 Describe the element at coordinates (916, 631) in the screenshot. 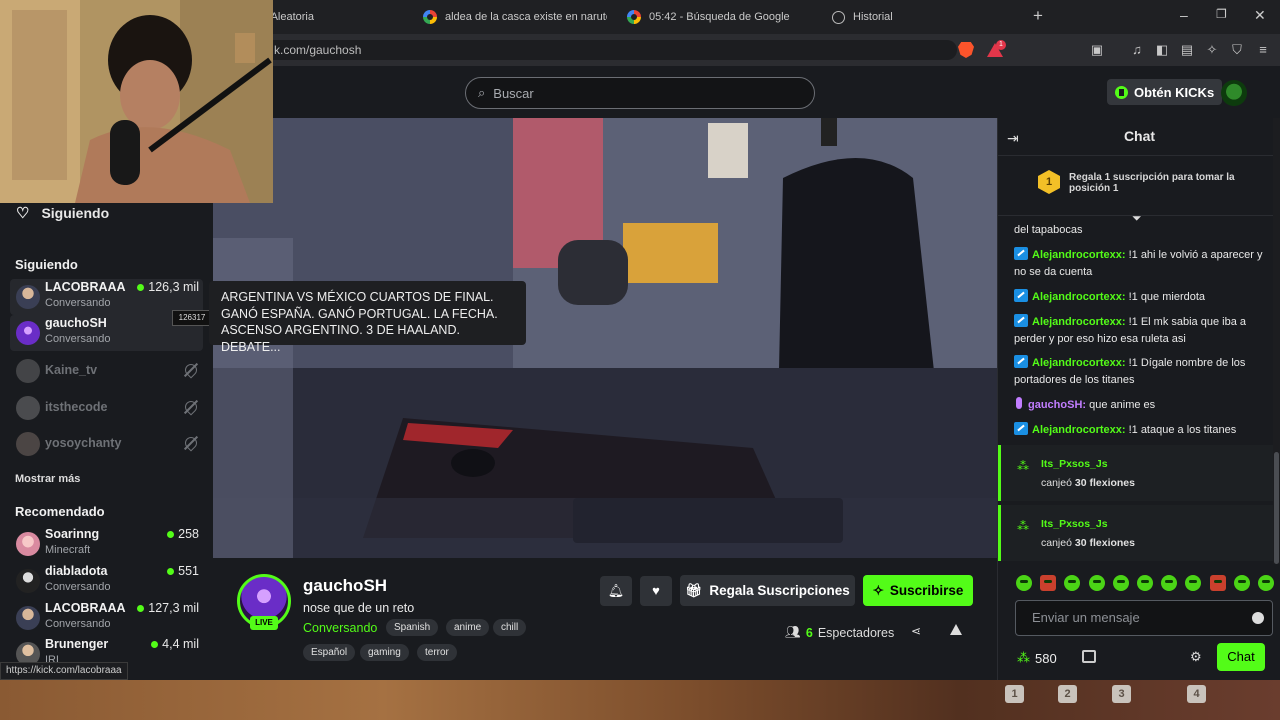

I see `share-icon: ⋖` at that location.